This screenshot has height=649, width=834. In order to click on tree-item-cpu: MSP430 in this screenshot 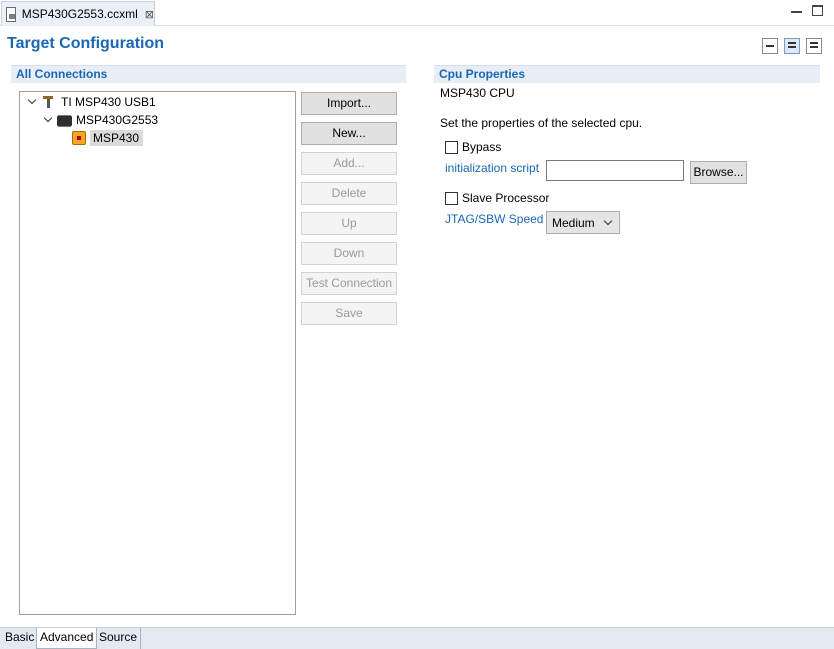, I will do `click(108, 138)`.